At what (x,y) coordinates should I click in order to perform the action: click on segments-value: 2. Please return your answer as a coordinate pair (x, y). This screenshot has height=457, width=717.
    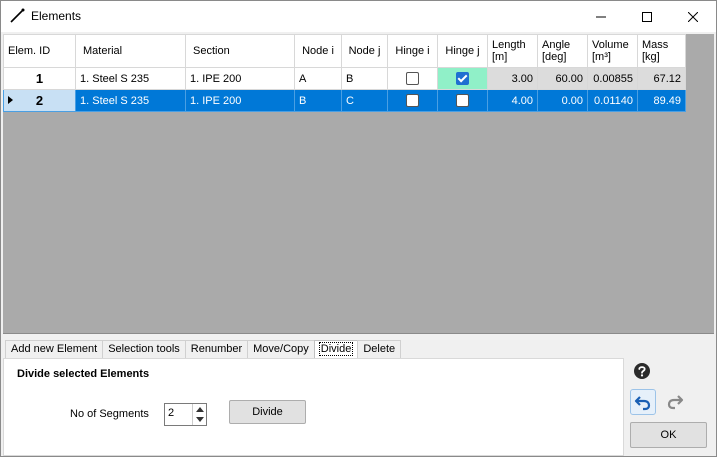
    Looking at the image, I should click on (171, 413).